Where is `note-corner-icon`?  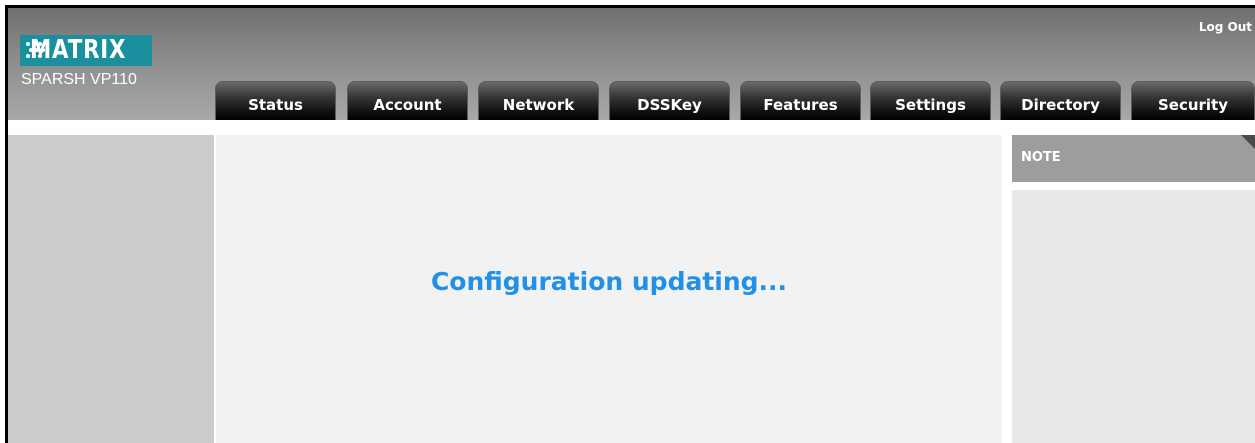
note-corner-icon is located at coordinates (1248, 142).